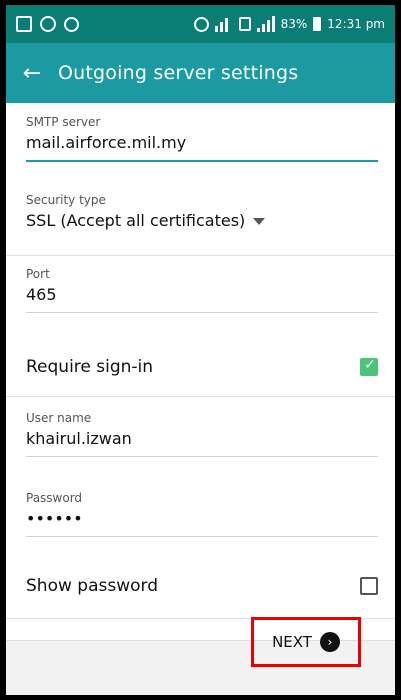 The width and height of the screenshot is (401, 700). I want to click on smtp-server-input: mail.airforce.mil.my, so click(202, 142).